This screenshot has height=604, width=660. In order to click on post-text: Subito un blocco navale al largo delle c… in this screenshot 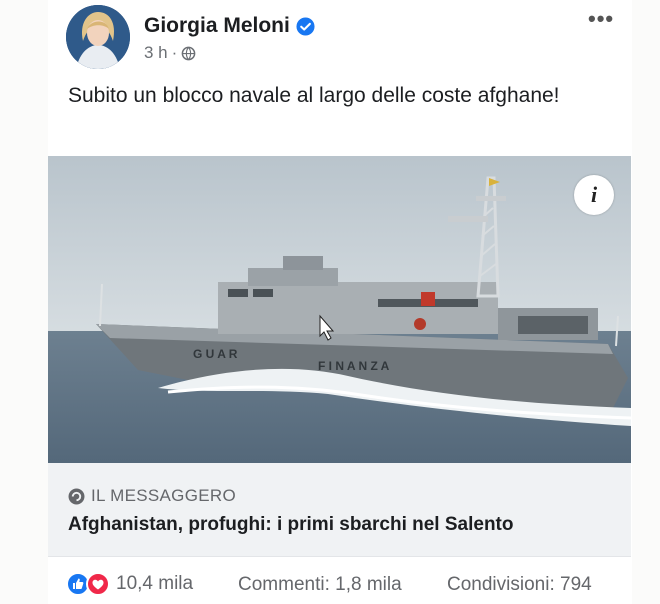, I will do `click(314, 95)`.